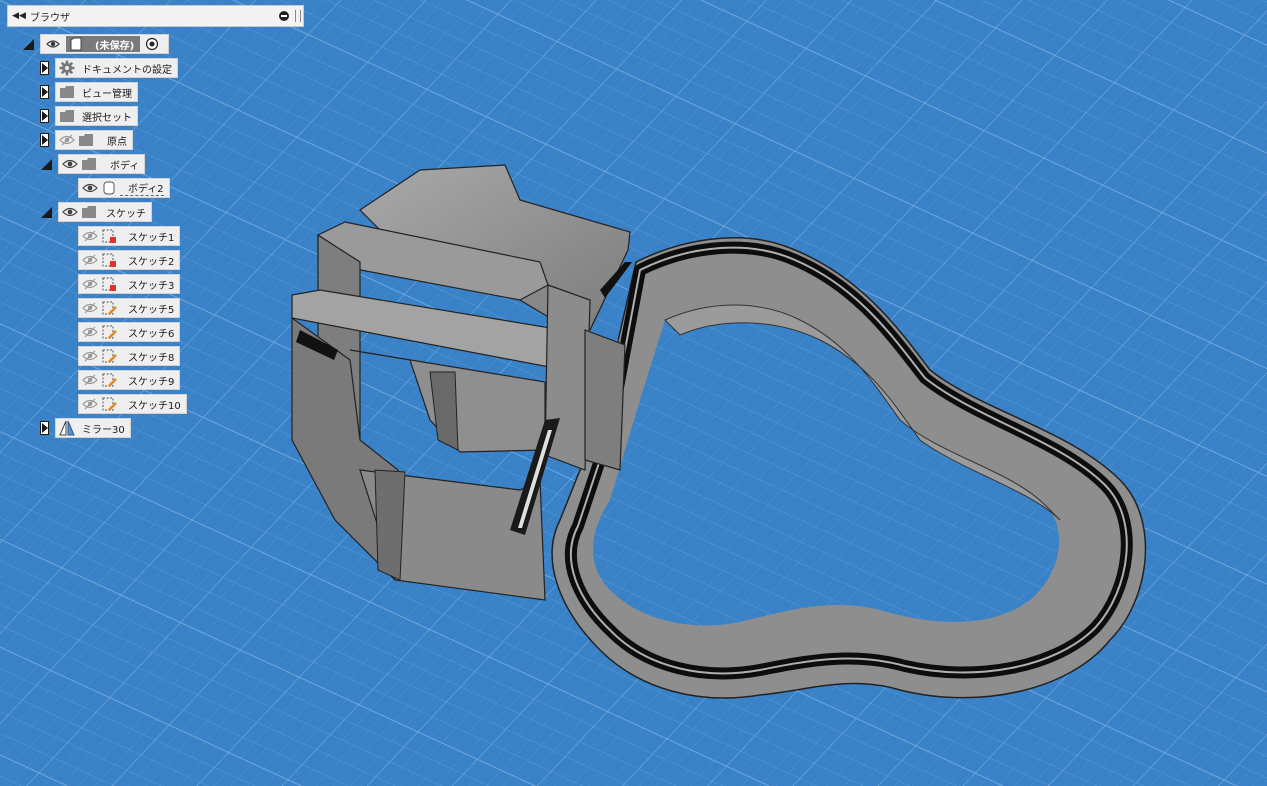 The width and height of the screenshot is (1267, 786). I want to click on tree-item-sketch1: スケッチ1, so click(129, 236).